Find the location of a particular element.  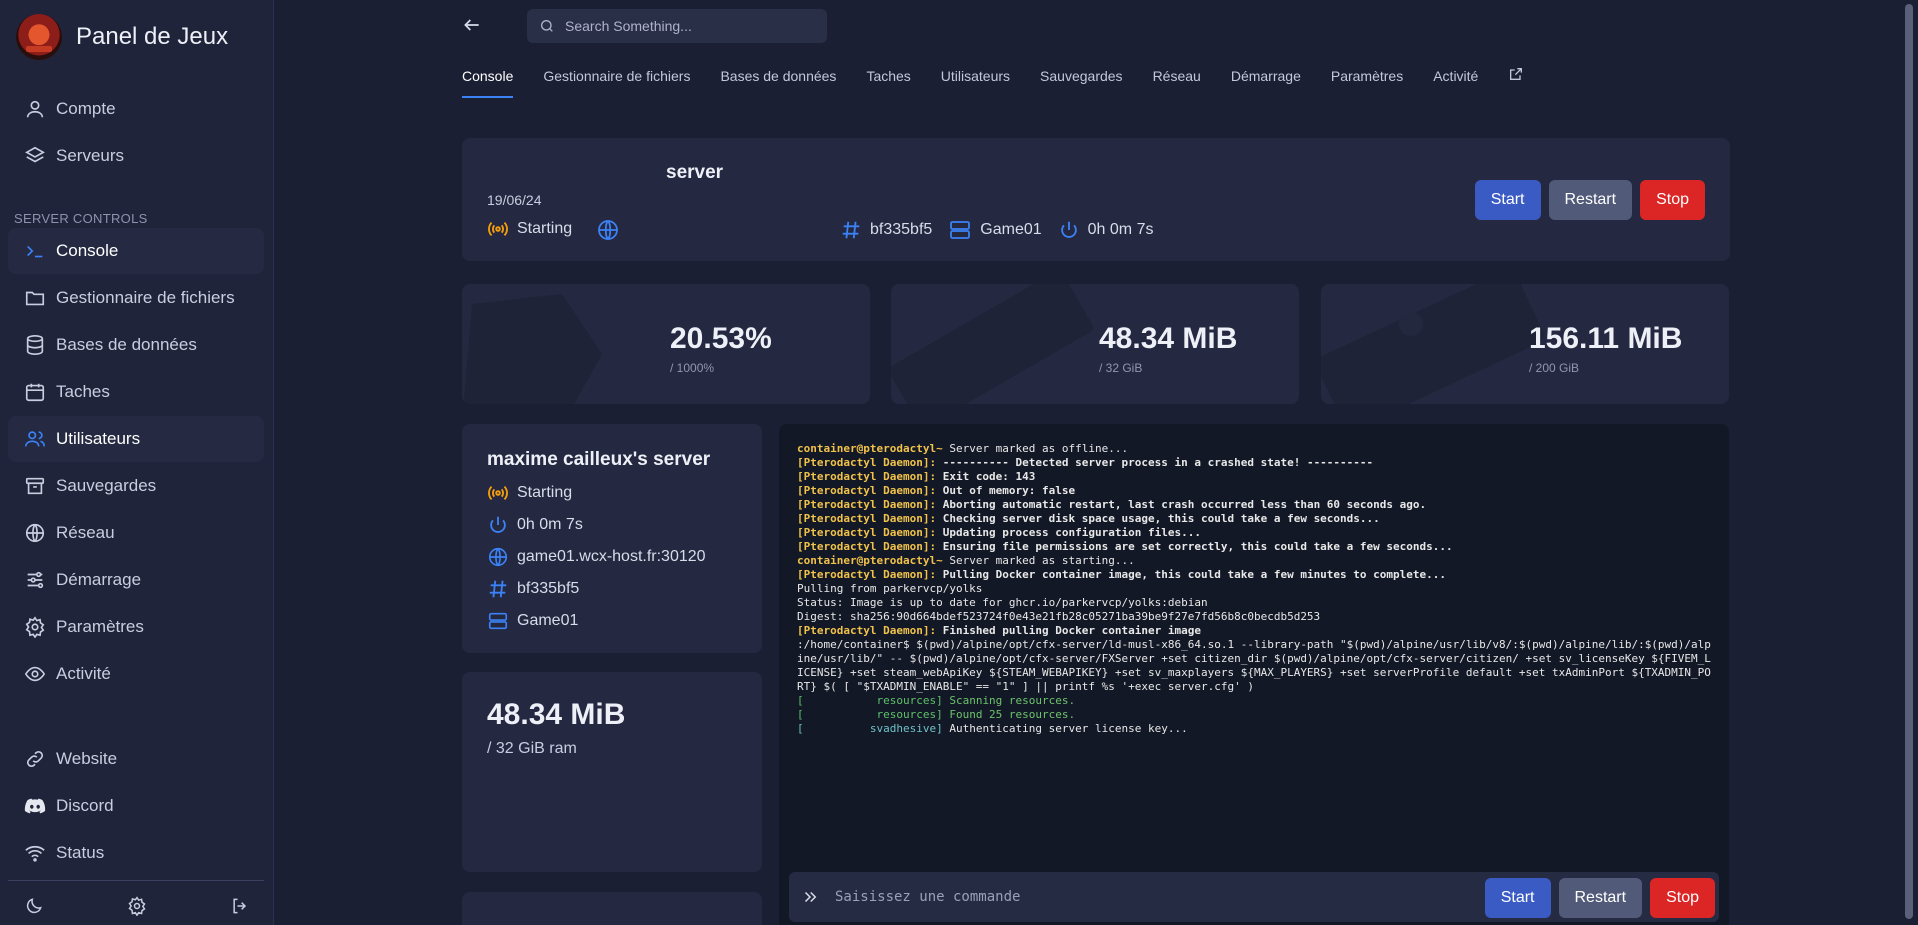

info-node: Game01 is located at coordinates (532, 621).